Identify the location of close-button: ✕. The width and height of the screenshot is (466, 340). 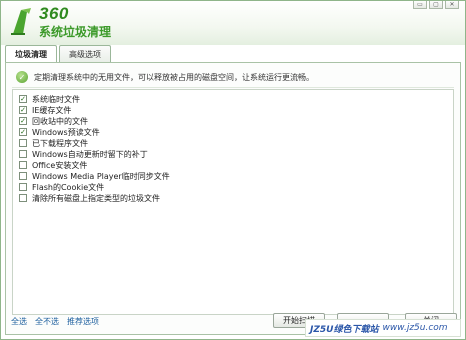
(452, 5).